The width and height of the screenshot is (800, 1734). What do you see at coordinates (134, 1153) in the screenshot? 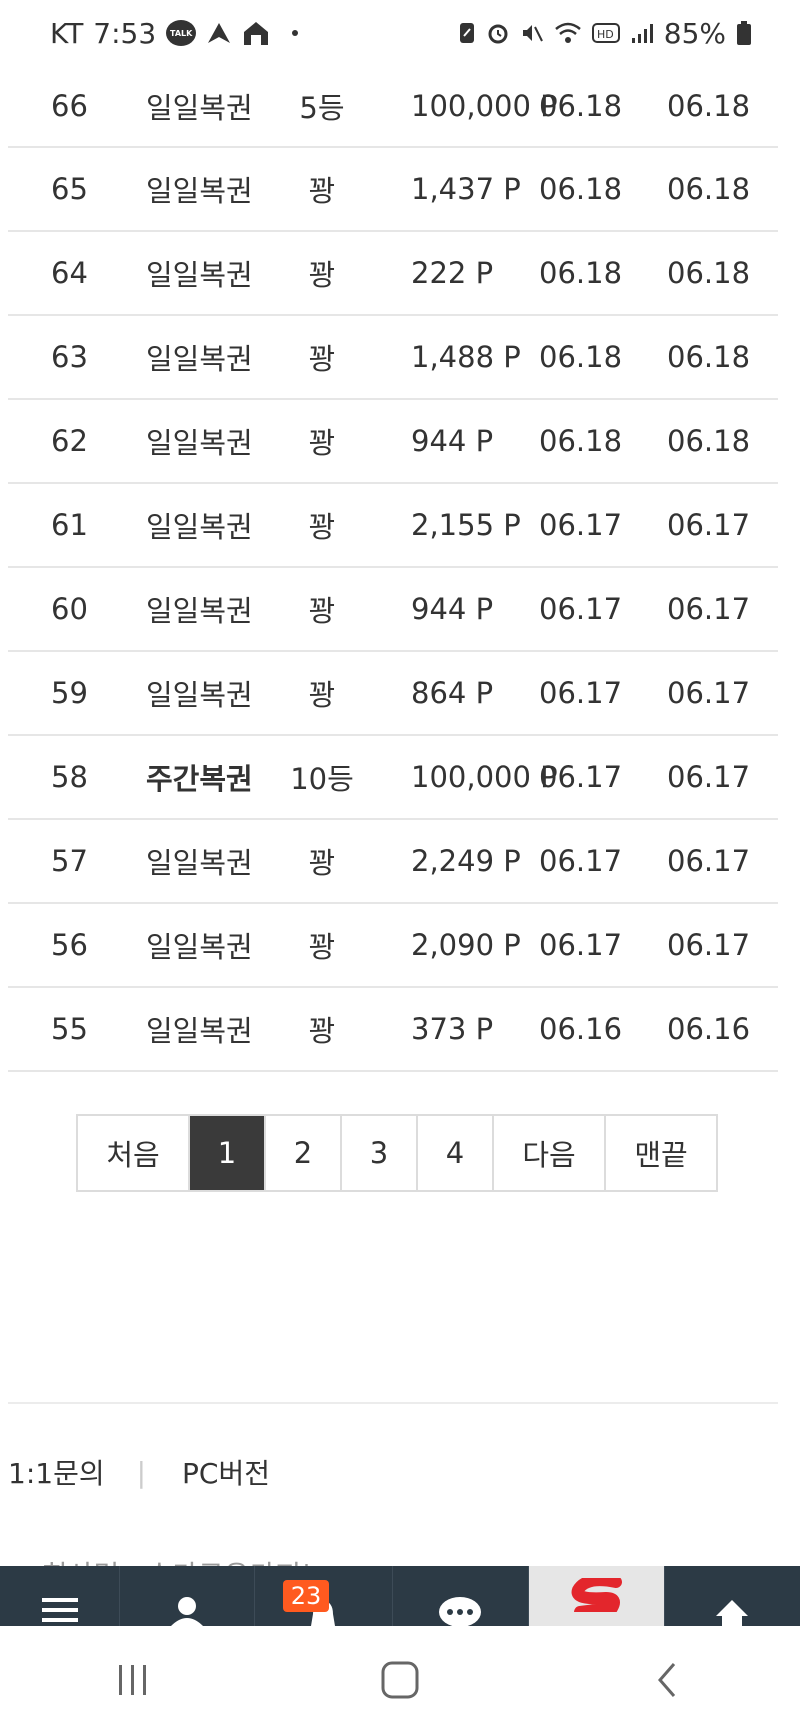
I see `page-first-button: 처음` at bounding box center [134, 1153].